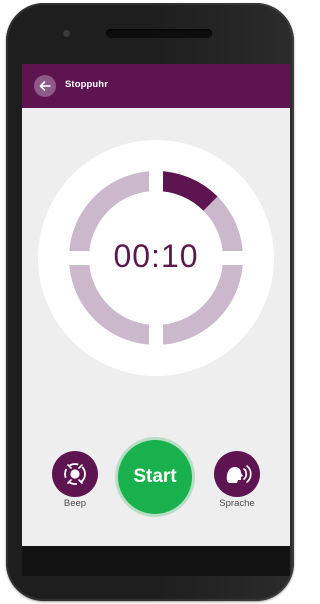 The image size is (320, 604). Describe the element at coordinates (156, 561) in the screenshot. I see `system-navigation-bar` at that location.